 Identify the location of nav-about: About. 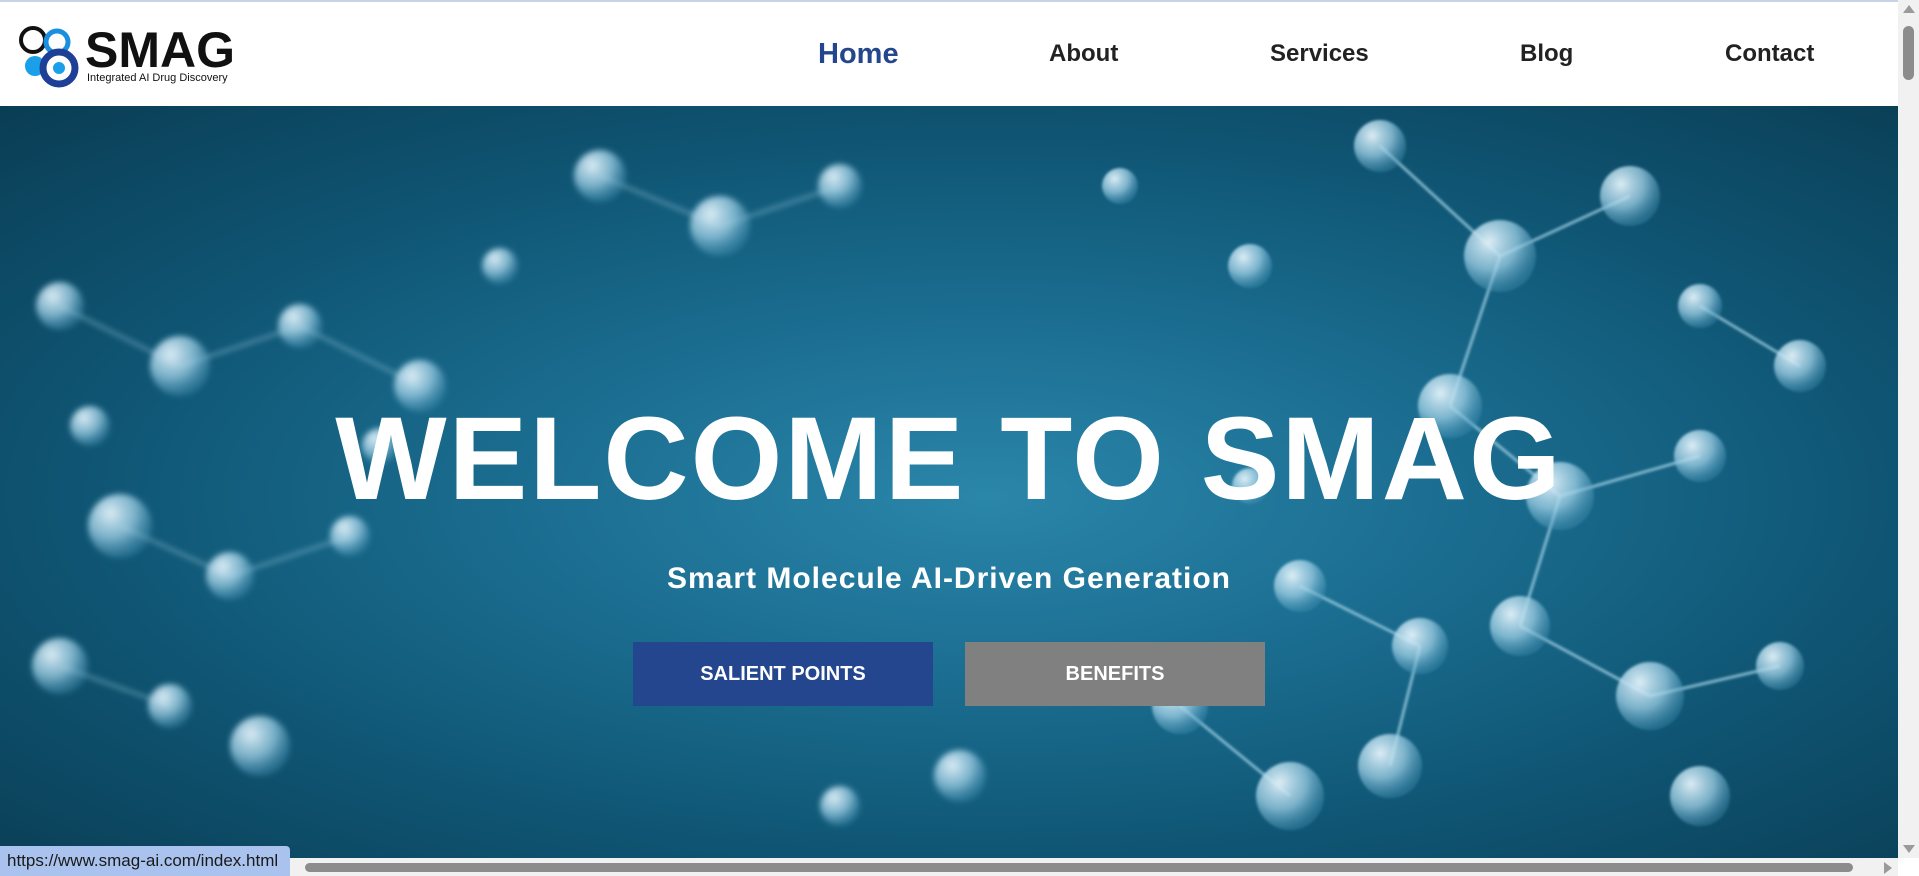
(1083, 54).